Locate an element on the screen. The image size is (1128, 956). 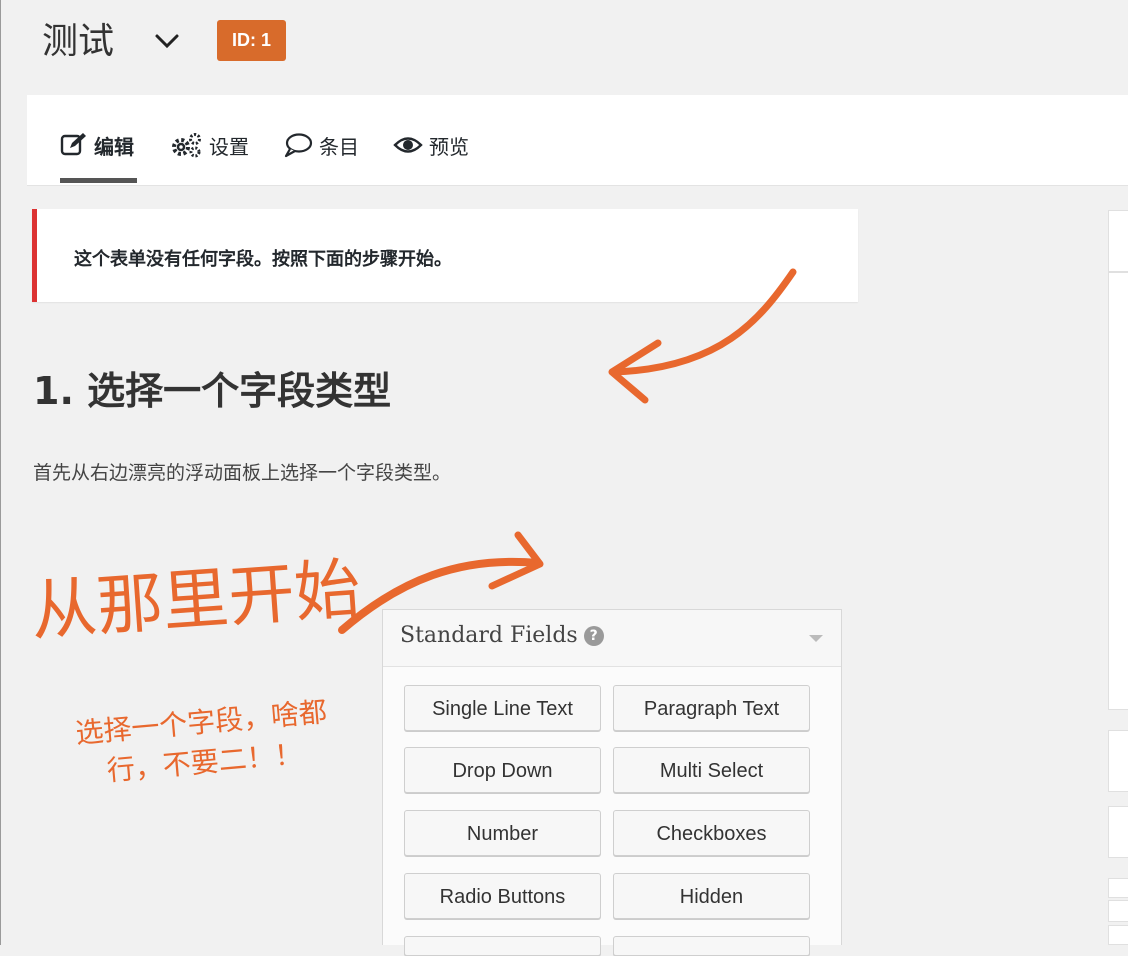
step-description: 首先从右边漂亮的浮动面板上选择一个字段类型。 is located at coordinates (242, 473).